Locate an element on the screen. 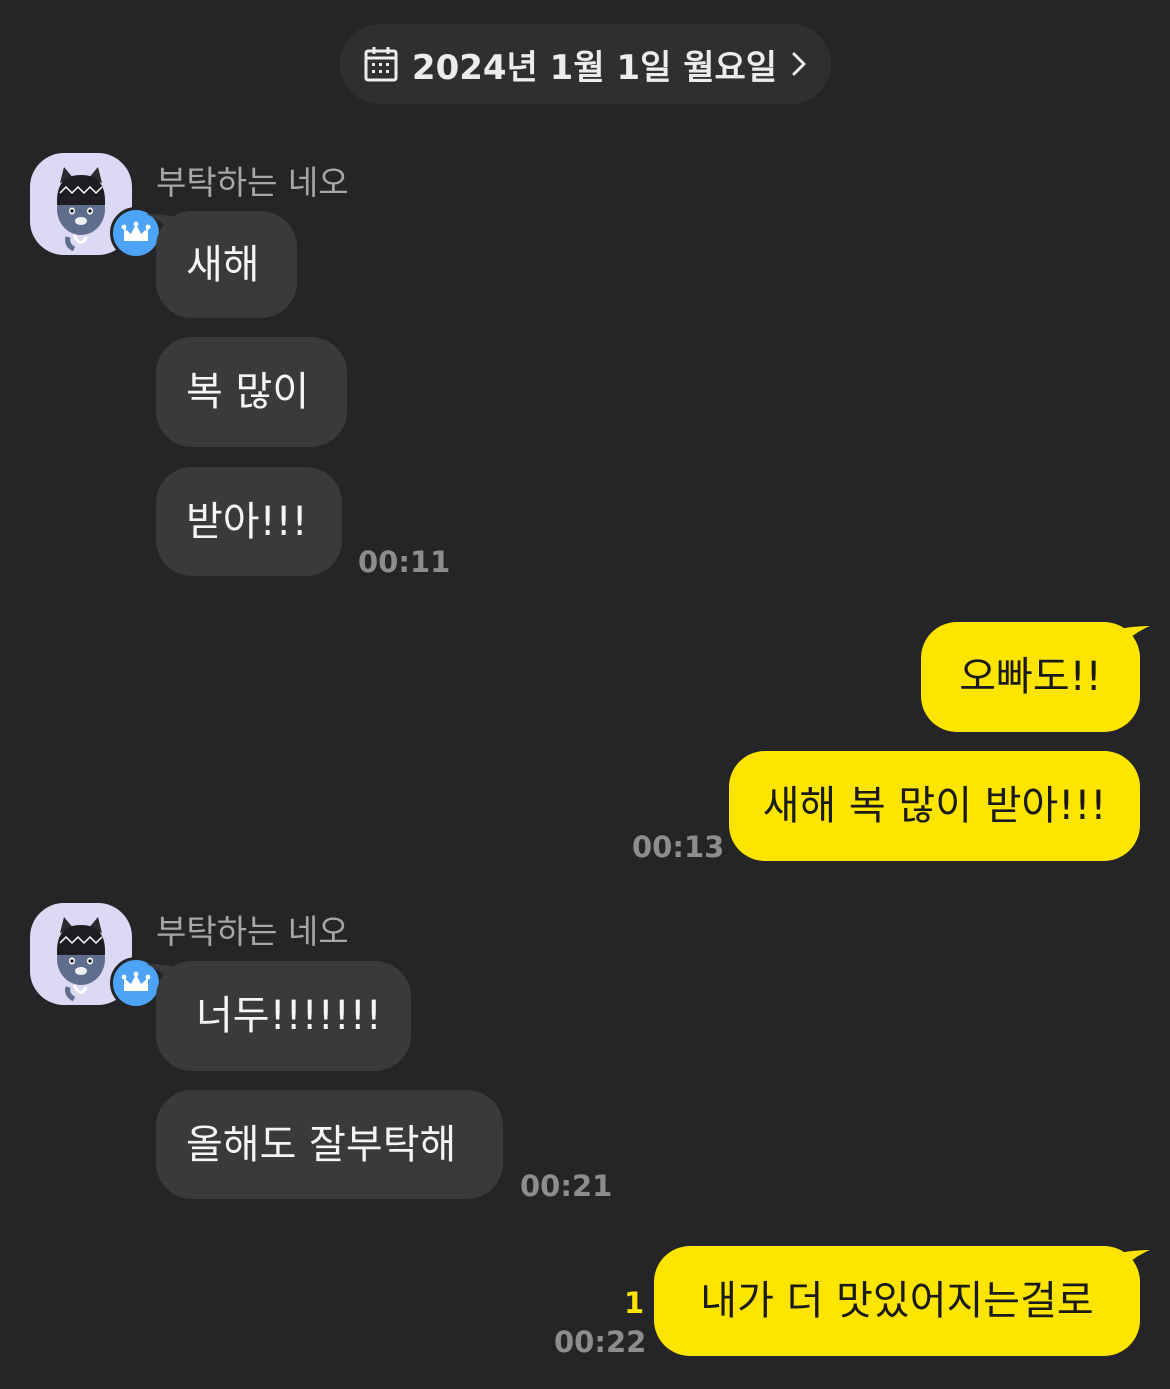 The image size is (1170, 1389). message-bubble: 새해 복 많이 받아!!! is located at coordinates (934, 806).